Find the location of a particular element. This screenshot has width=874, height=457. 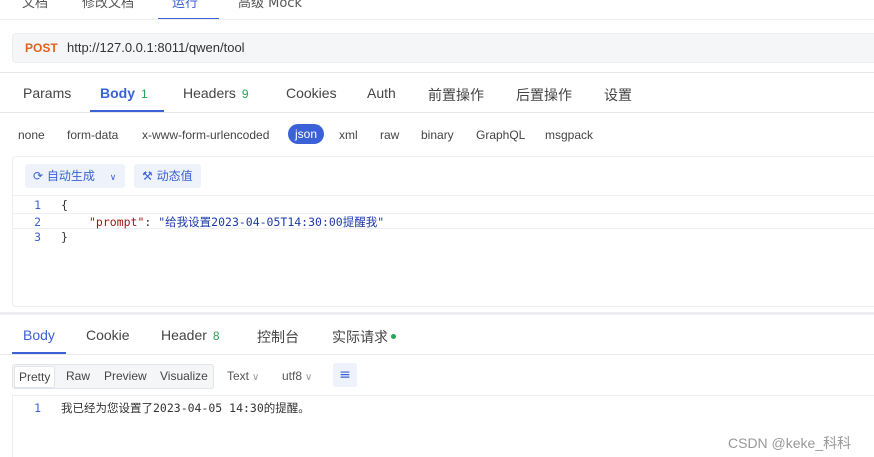

tab-label: Auth is located at coordinates (381, 93).